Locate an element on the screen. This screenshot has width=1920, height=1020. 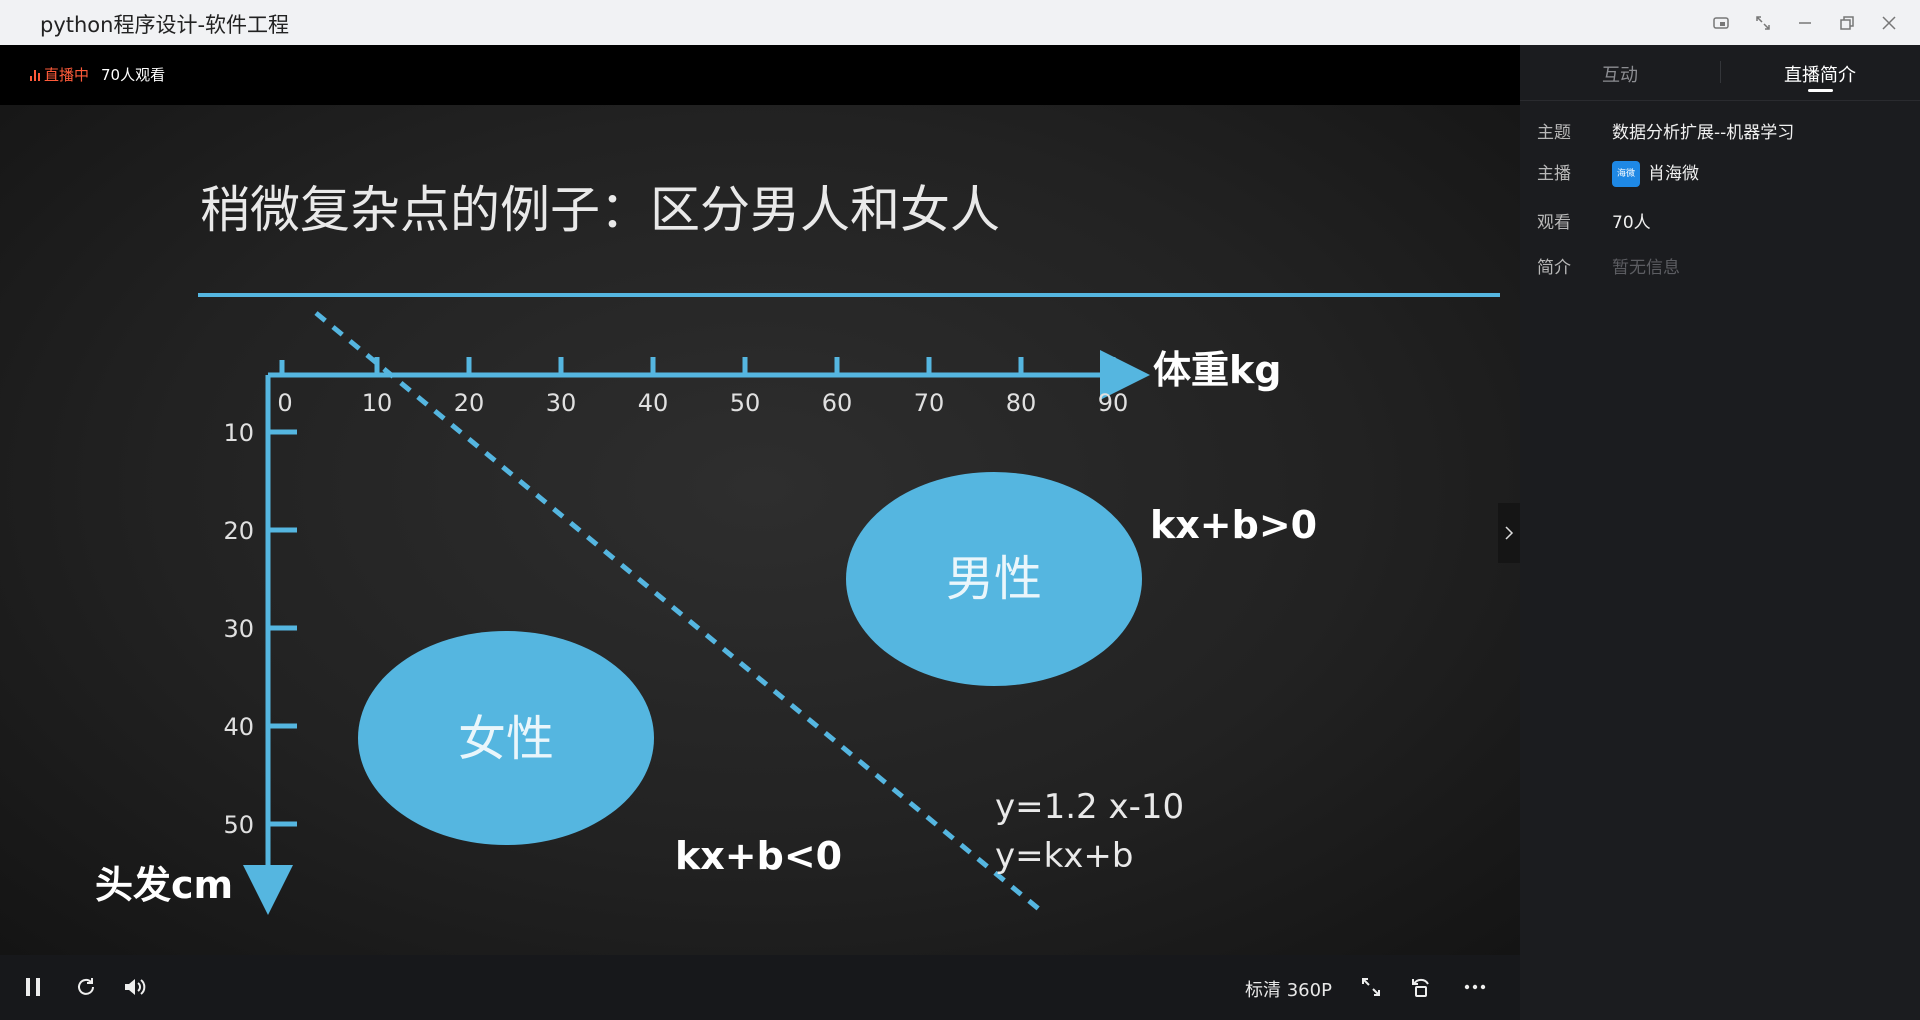
x-tick-label: 10 is located at coordinates (377, 403).